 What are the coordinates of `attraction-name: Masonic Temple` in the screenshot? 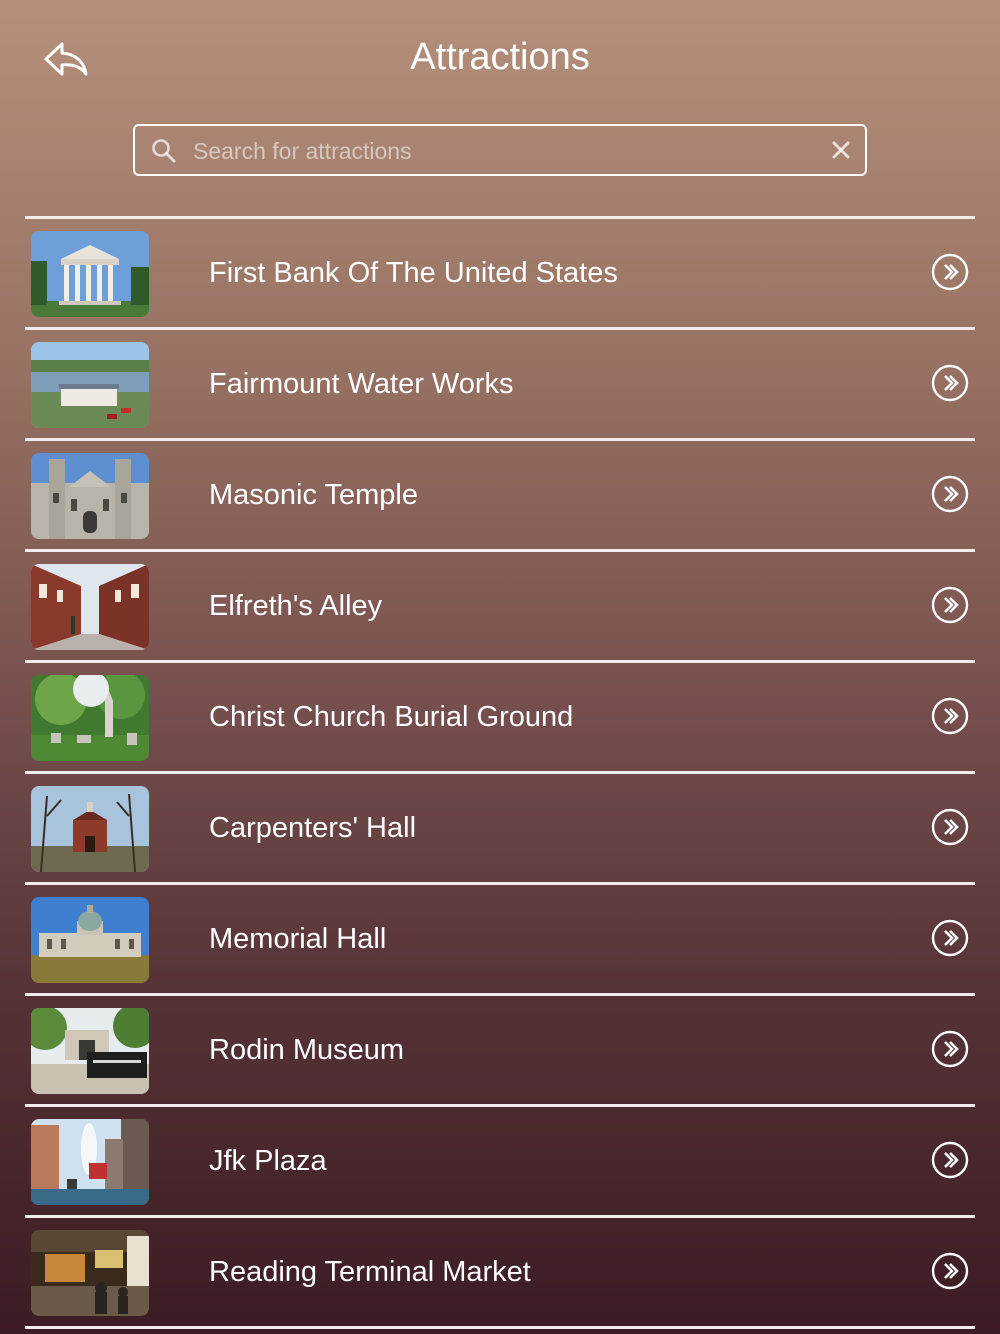 It's located at (314, 495).